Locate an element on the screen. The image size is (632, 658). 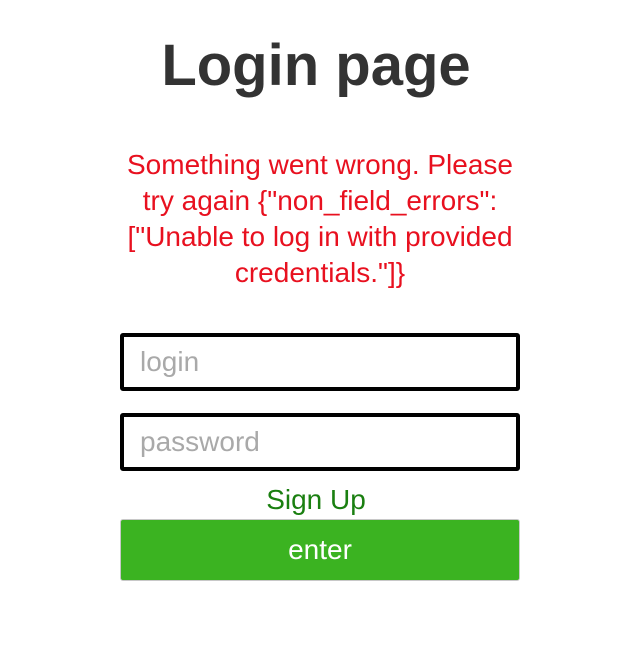
sign-up-link: Sign Up is located at coordinates (316, 500).